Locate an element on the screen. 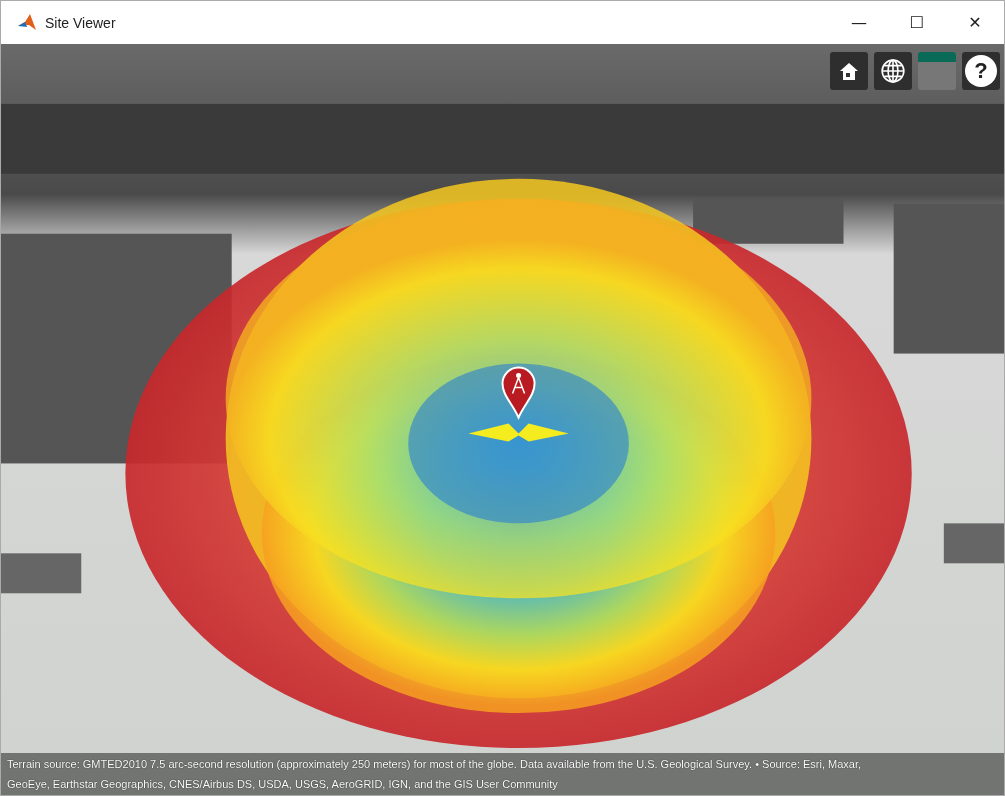 This screenshot has width=1005, height=796. globe-icon is located at coordinates (893, 71).